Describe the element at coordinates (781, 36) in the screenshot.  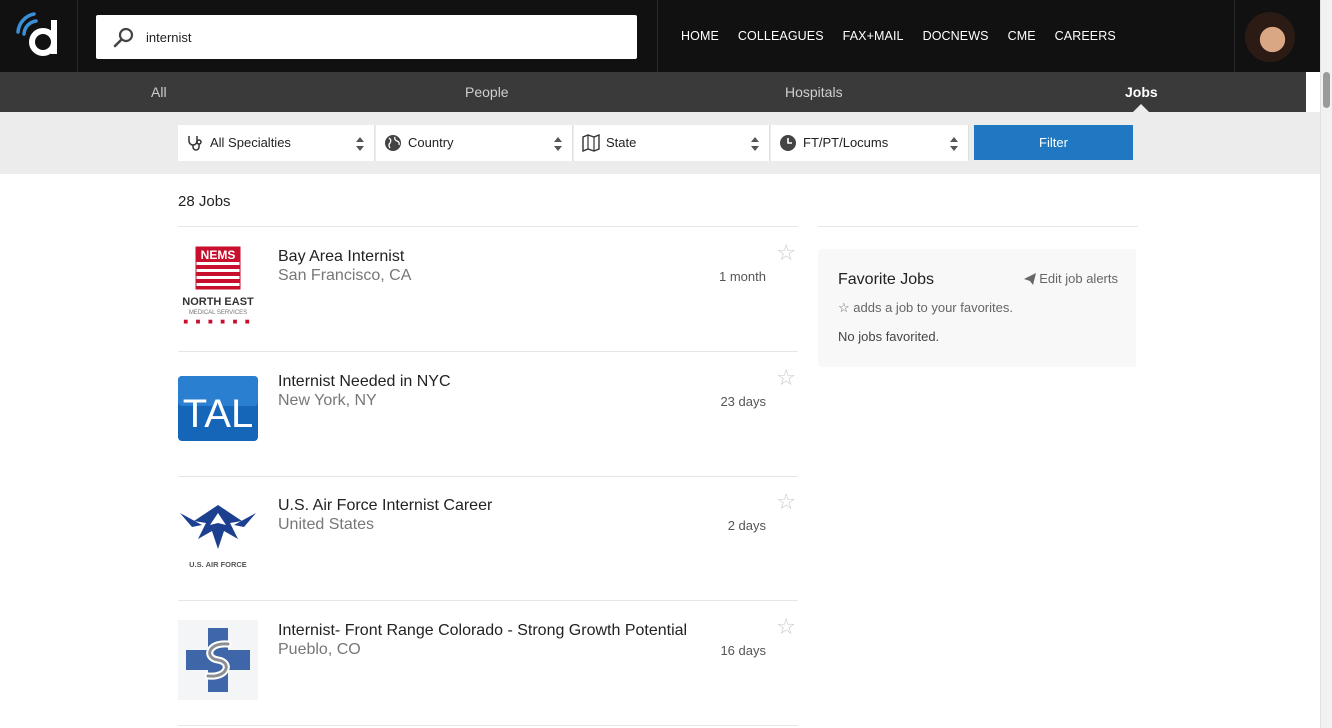
I see `nav-colleagues: COLLEAGUES` at that location.